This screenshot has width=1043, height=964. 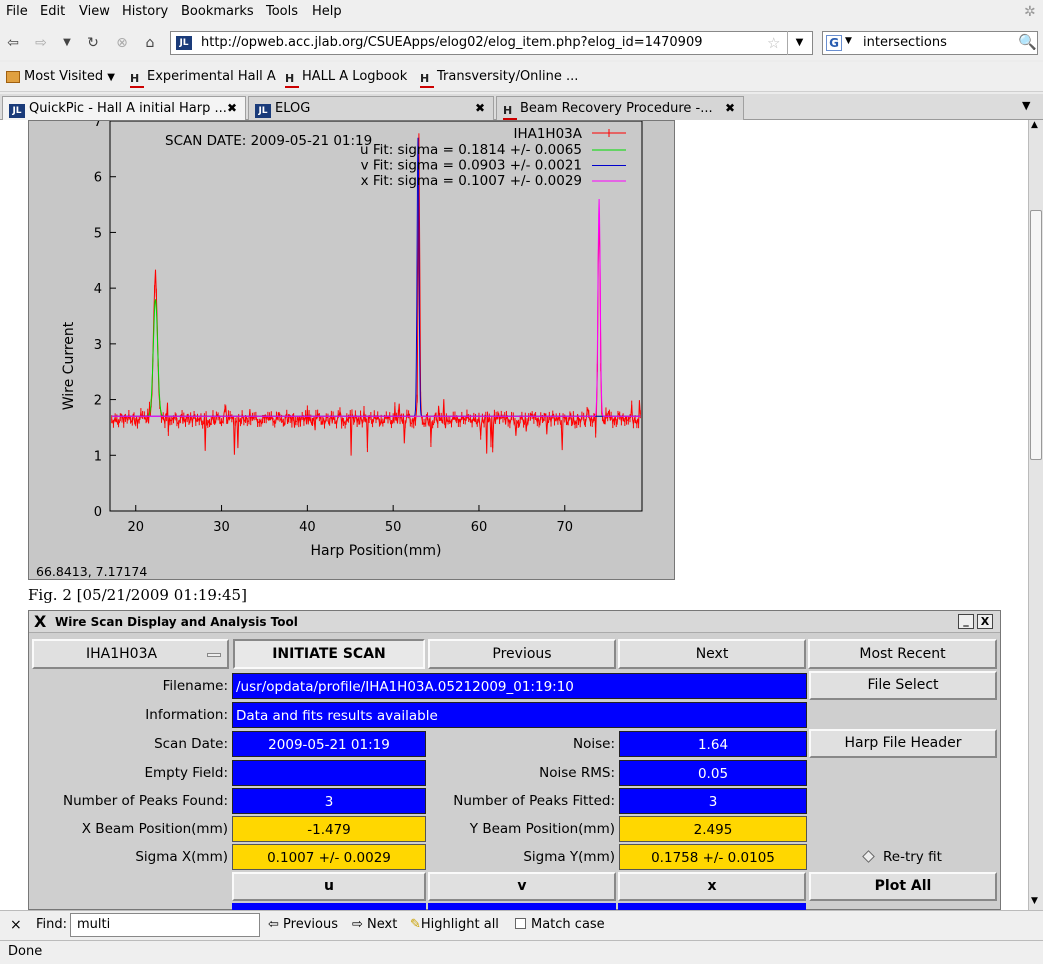 What do you see at coordinates (712, 654) in the screenshot?
I see `next-button: Next` at bounding box center [712, 654].